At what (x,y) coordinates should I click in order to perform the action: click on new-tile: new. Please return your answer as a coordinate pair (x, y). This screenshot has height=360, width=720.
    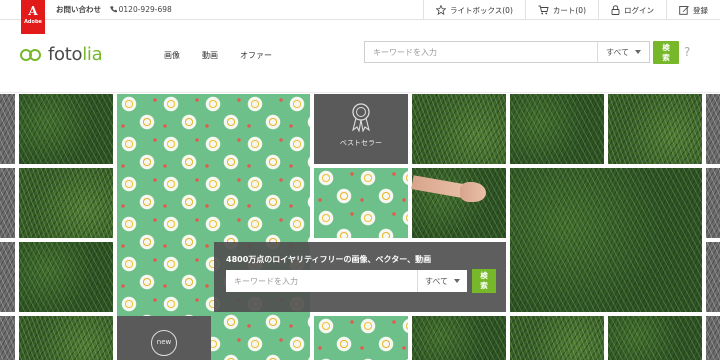
    Looking at the image, I should click on (164, 338).